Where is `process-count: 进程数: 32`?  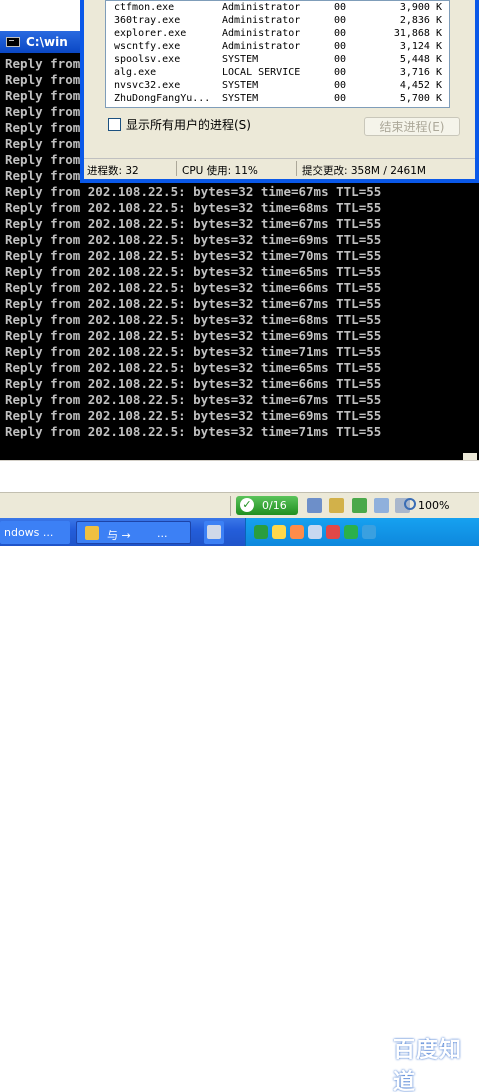 process-count: 进程数: 32 is located at coordinates (113, 171).